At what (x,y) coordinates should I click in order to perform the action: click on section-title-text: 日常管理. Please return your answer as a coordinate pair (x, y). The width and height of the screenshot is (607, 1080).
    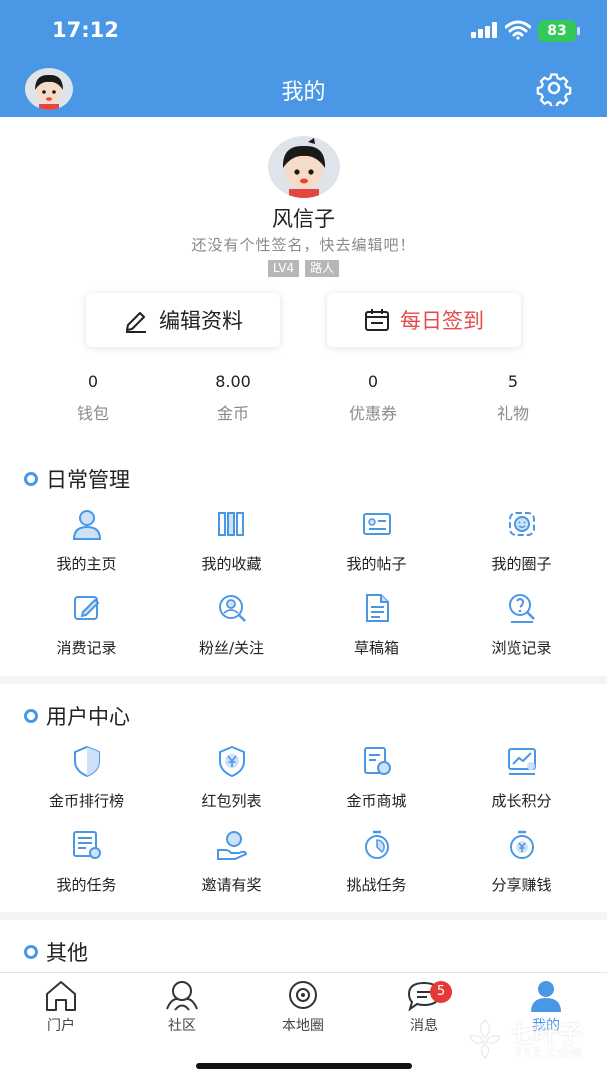
    Looking at the image, I should click on (88, 480).